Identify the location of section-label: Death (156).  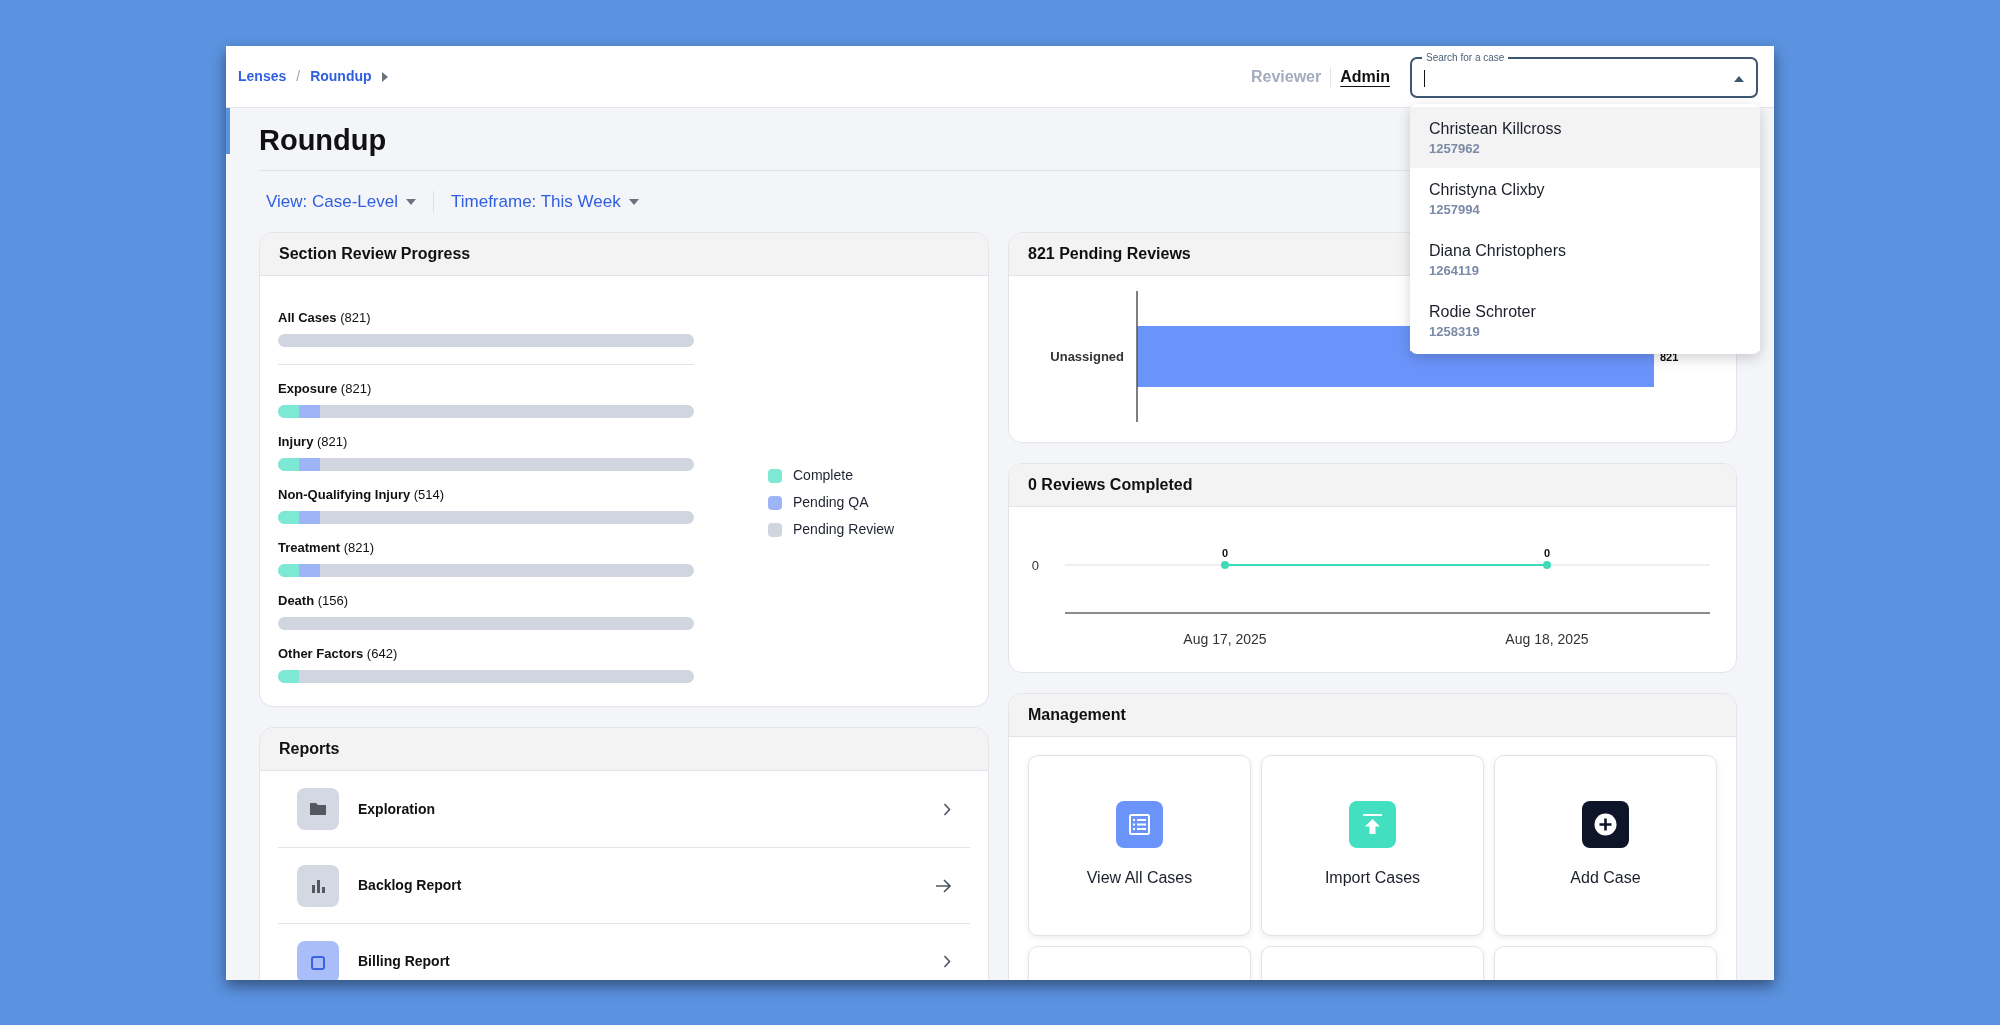
(313, 600).